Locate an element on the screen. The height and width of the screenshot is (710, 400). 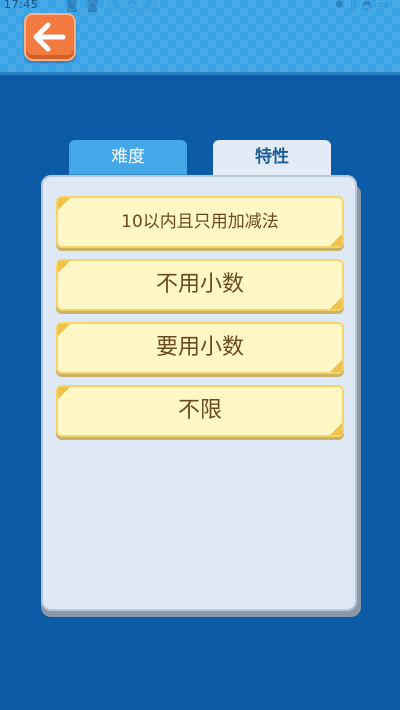
option-addition-subtraction-within-10: 10以内且只用加减法 is located at coordinates (200, 222).